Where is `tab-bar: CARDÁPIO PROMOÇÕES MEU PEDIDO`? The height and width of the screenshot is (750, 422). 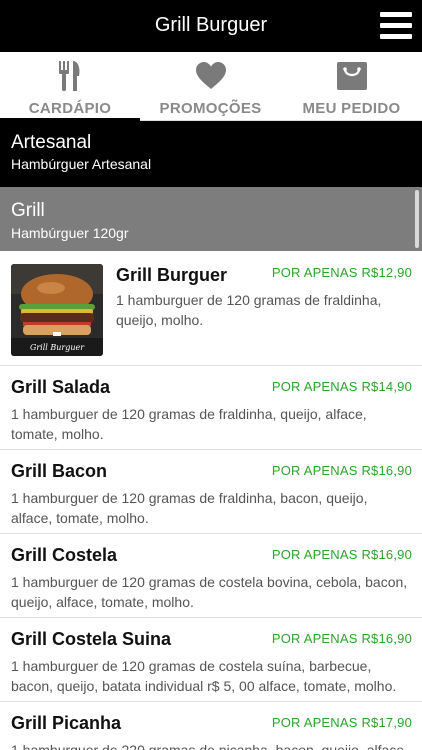
tab-bar: CARDÁPIO PROMOÇÕES MEU PEDIDO is located at coordinates (211, 87).